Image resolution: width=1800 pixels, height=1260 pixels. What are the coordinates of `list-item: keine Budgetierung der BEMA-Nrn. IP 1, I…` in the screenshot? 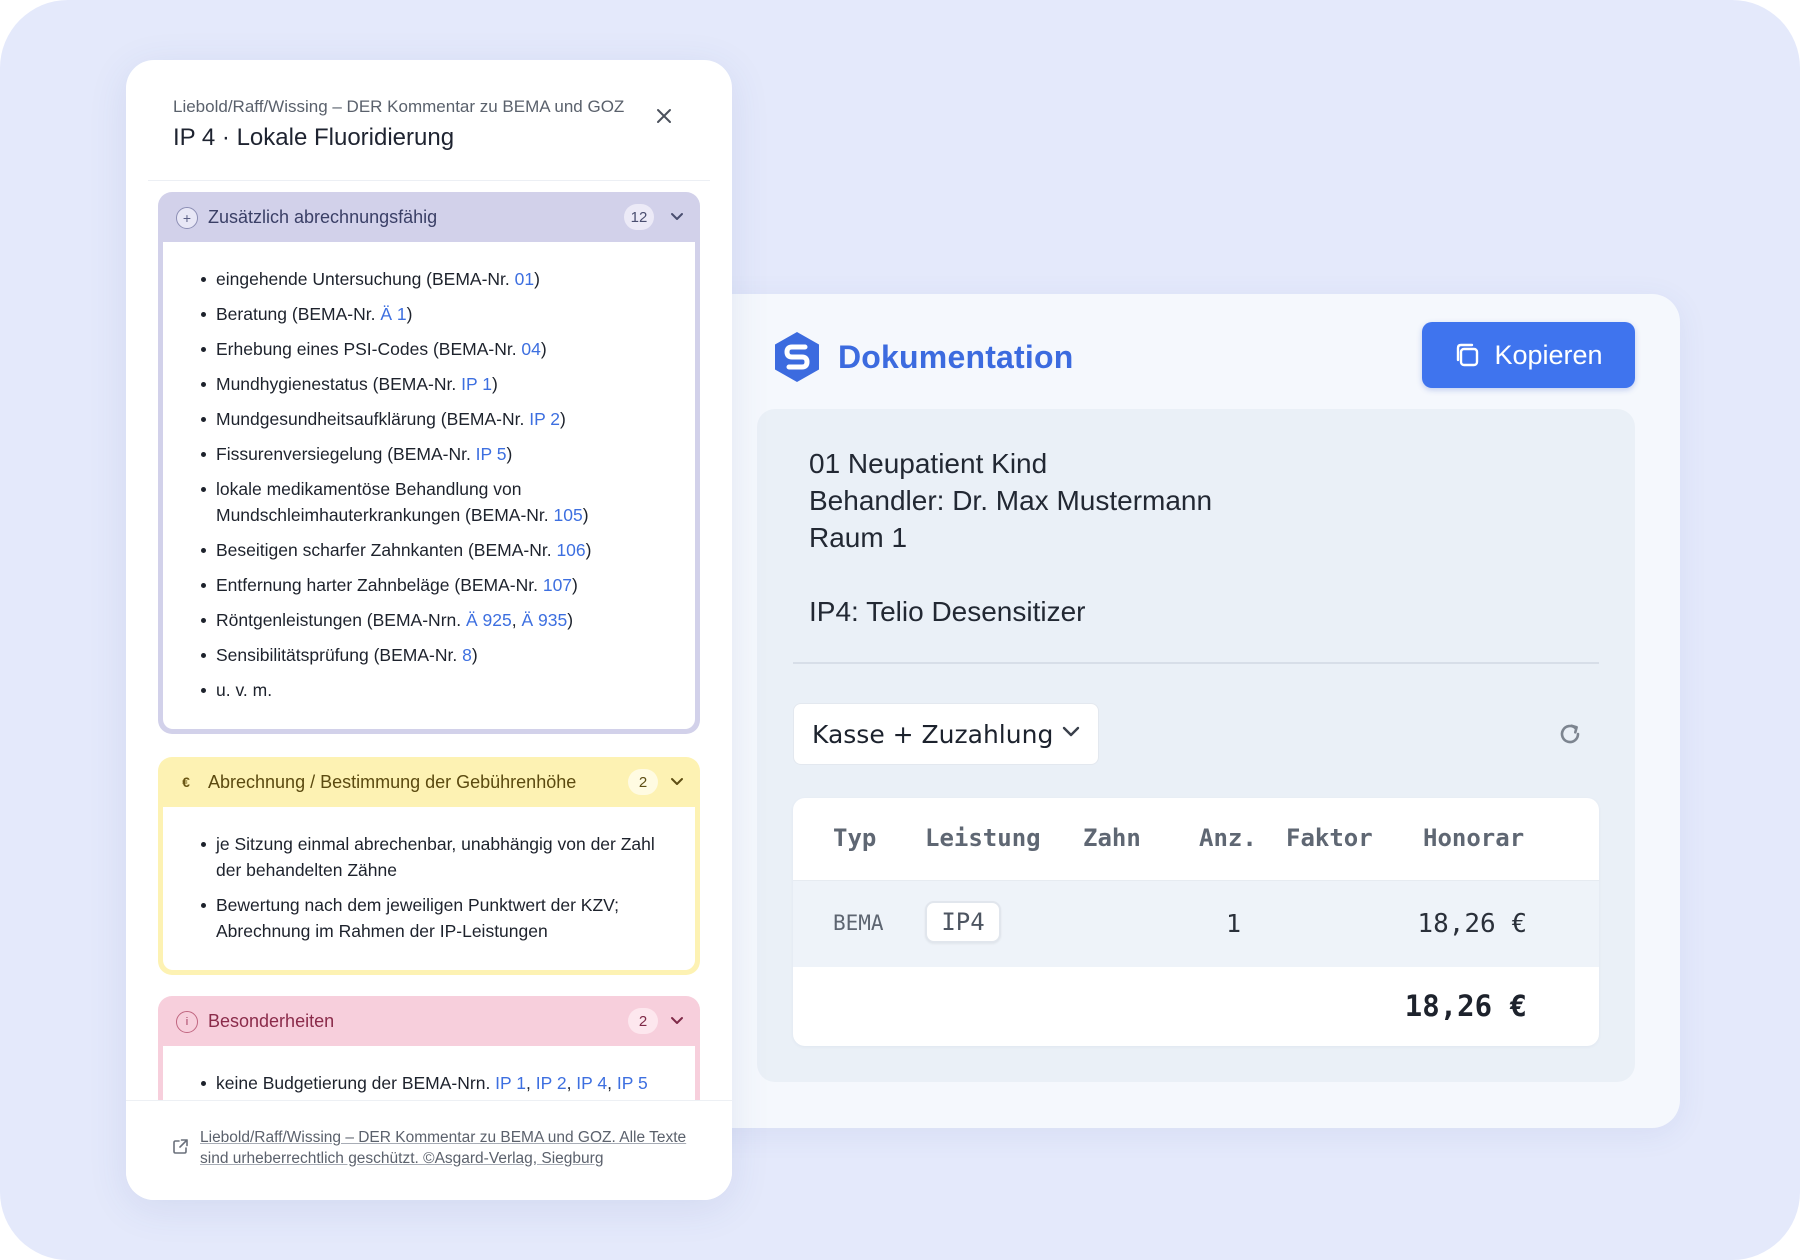 It's located at (436, 1083).